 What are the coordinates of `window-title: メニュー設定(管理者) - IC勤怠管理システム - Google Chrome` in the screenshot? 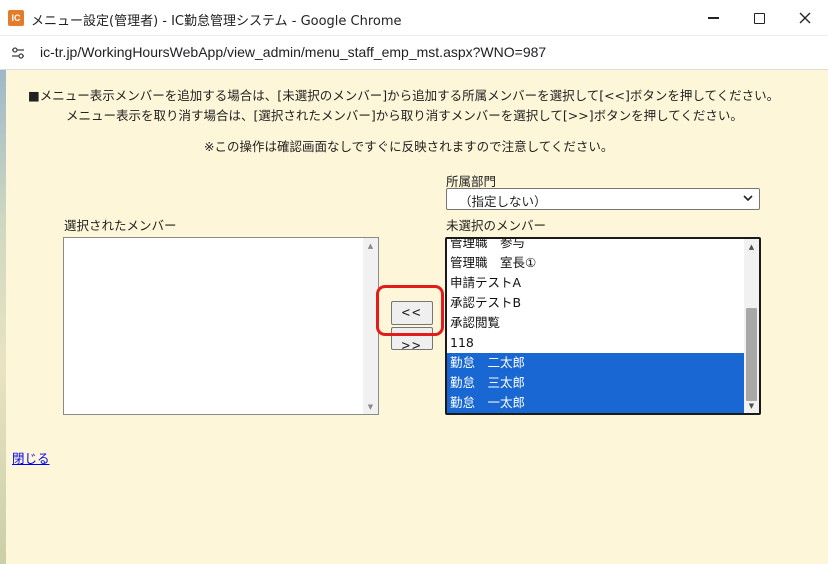 It's located at (216, 21).